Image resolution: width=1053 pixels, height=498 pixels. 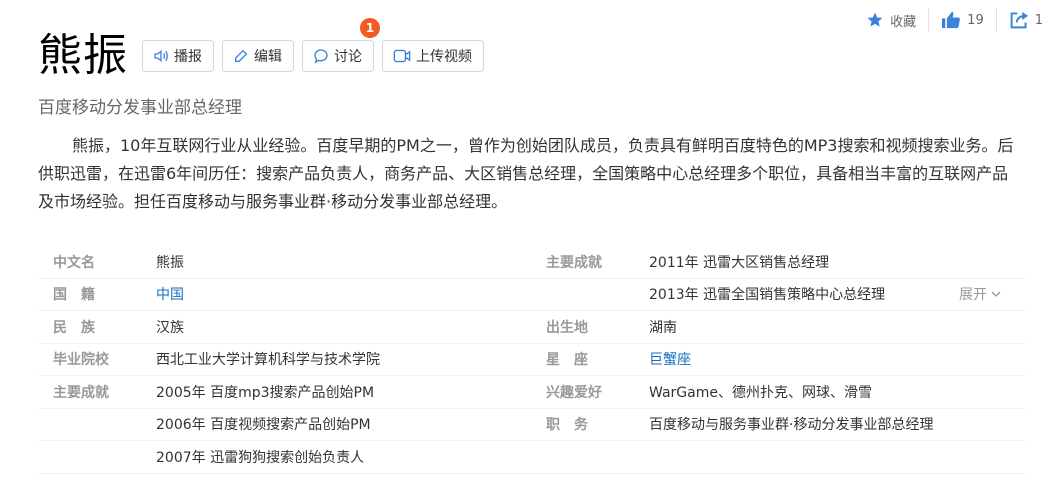 I want to click on chevron-down-icon, so click(x=996, y=294).